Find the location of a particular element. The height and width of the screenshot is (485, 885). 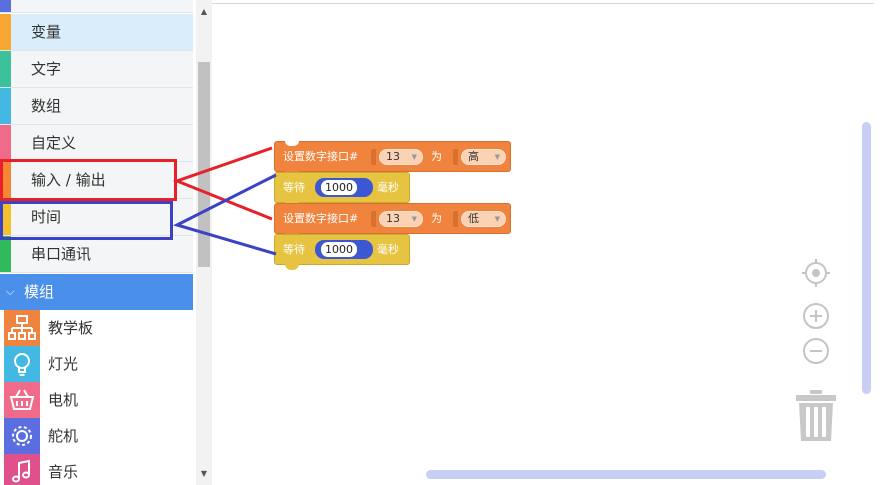

level-dropdown: 高 ▼ is located at coordinates (483, 157).